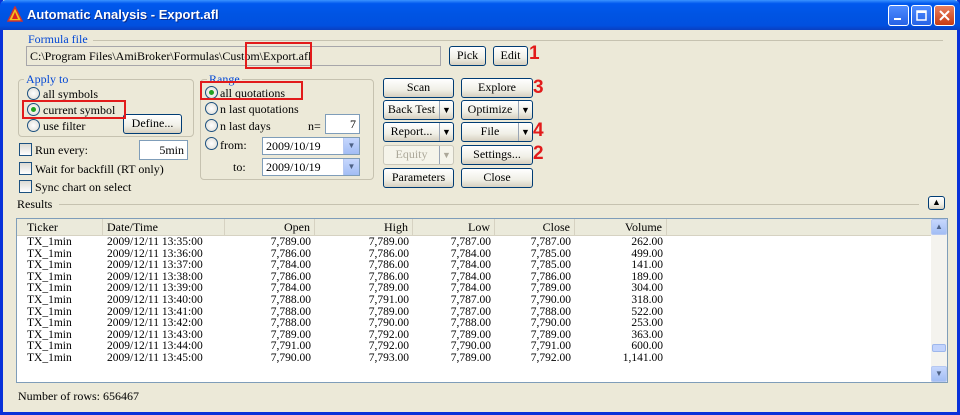 The image size is (960, 415). Describe the element at coordinates (293, 167) in the screenshot. I see `to-date-value: 2009/10/19` at that location.